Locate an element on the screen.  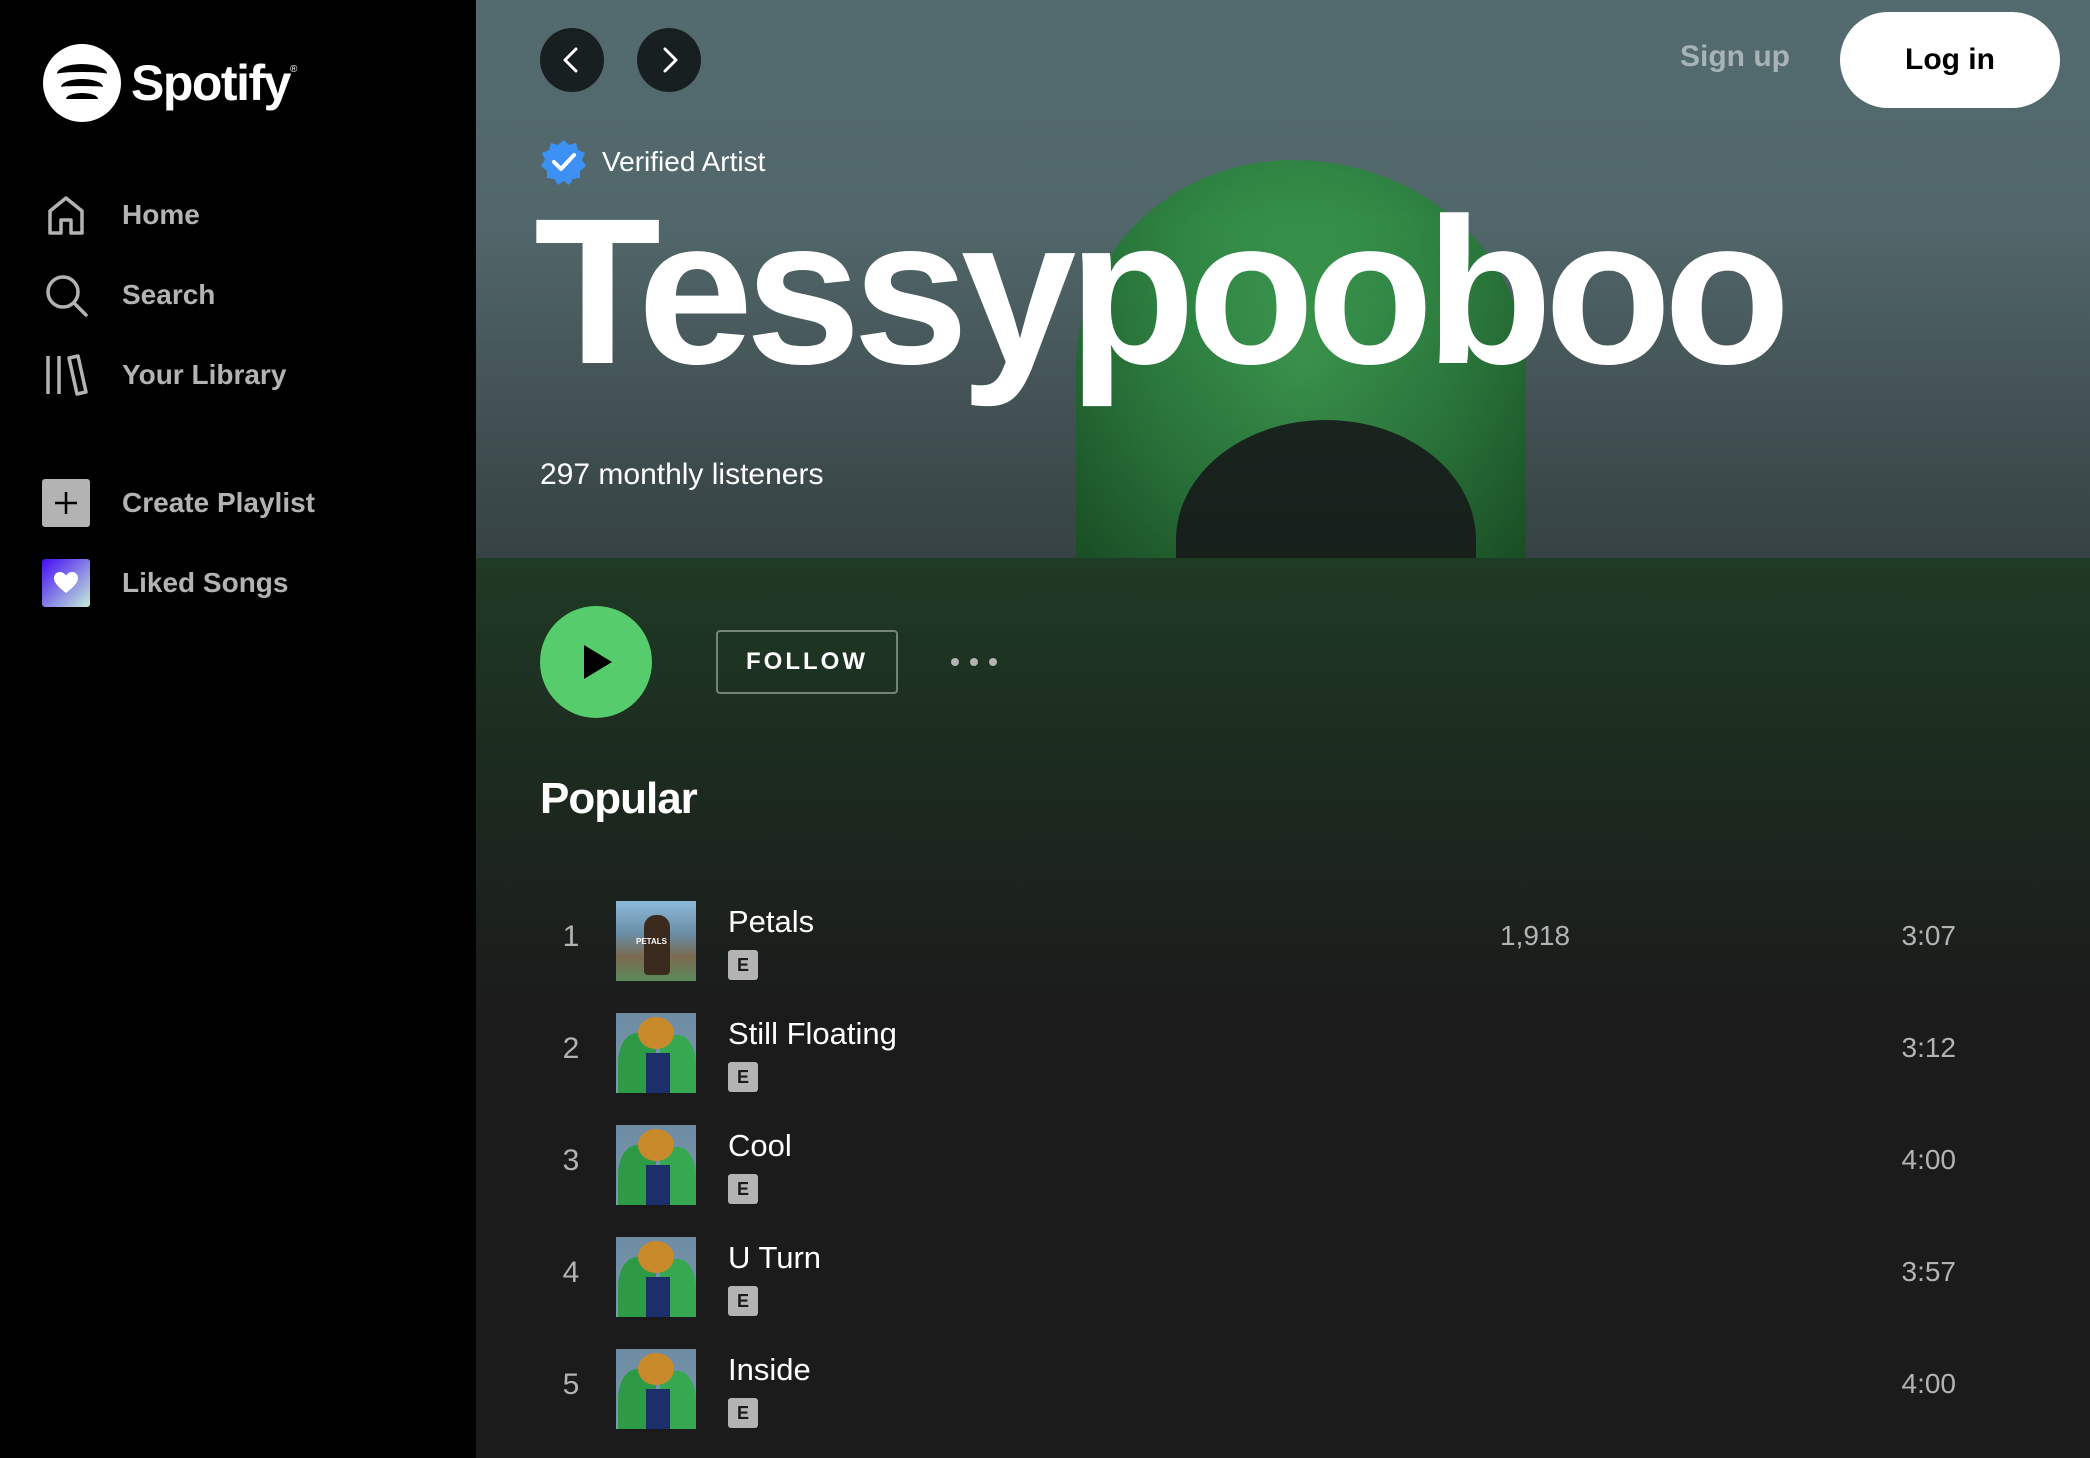
action-bar: FOLLOW is located at coordinates (940, 662).